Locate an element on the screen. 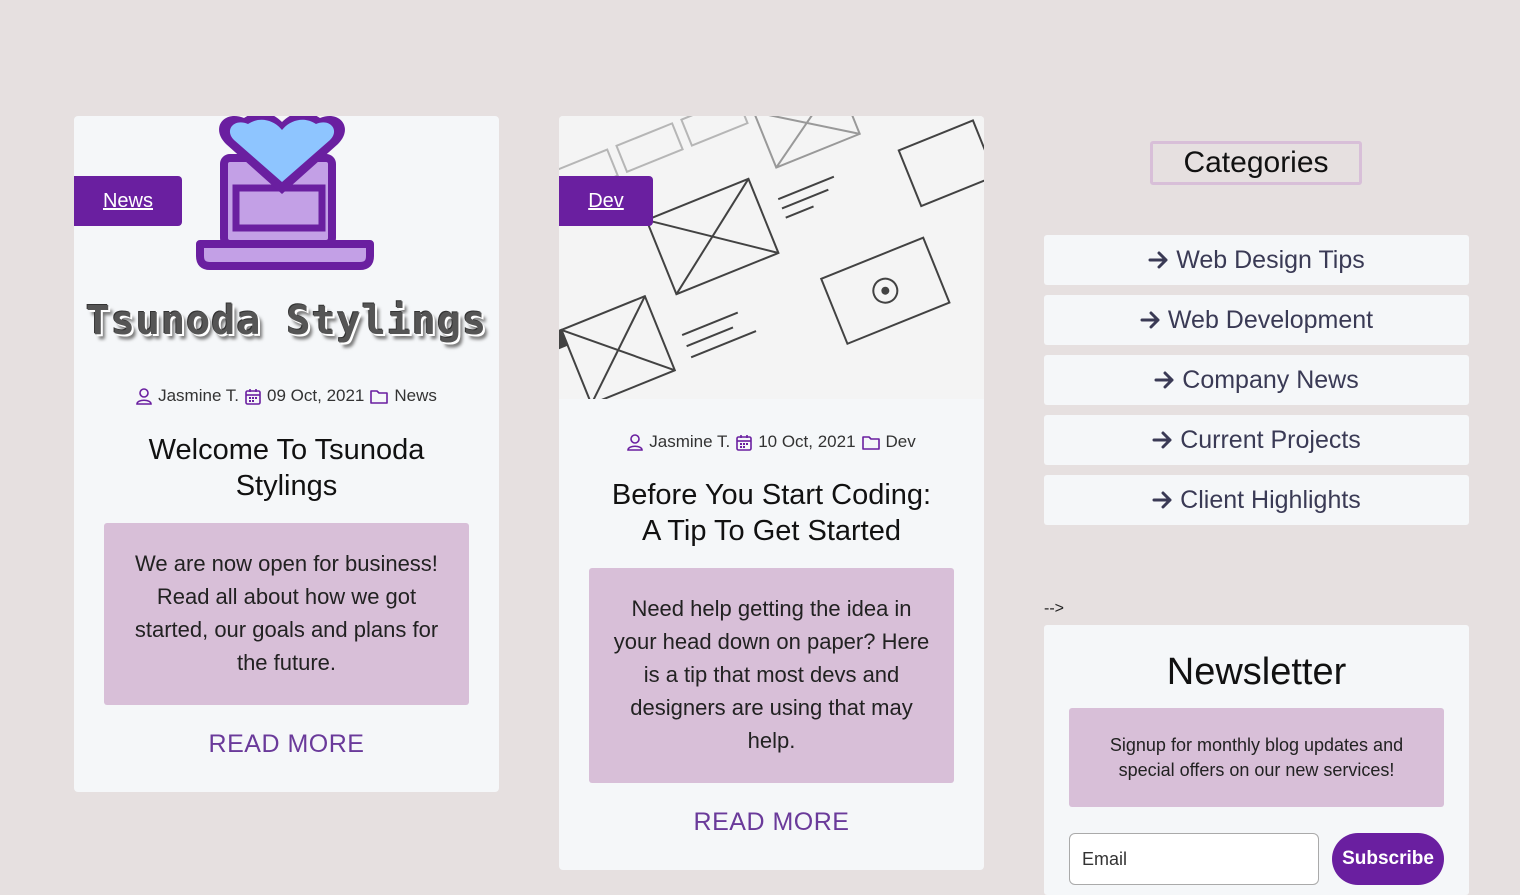  post-date: 10 Oct, 2021 is located at coordinates (807, 441).